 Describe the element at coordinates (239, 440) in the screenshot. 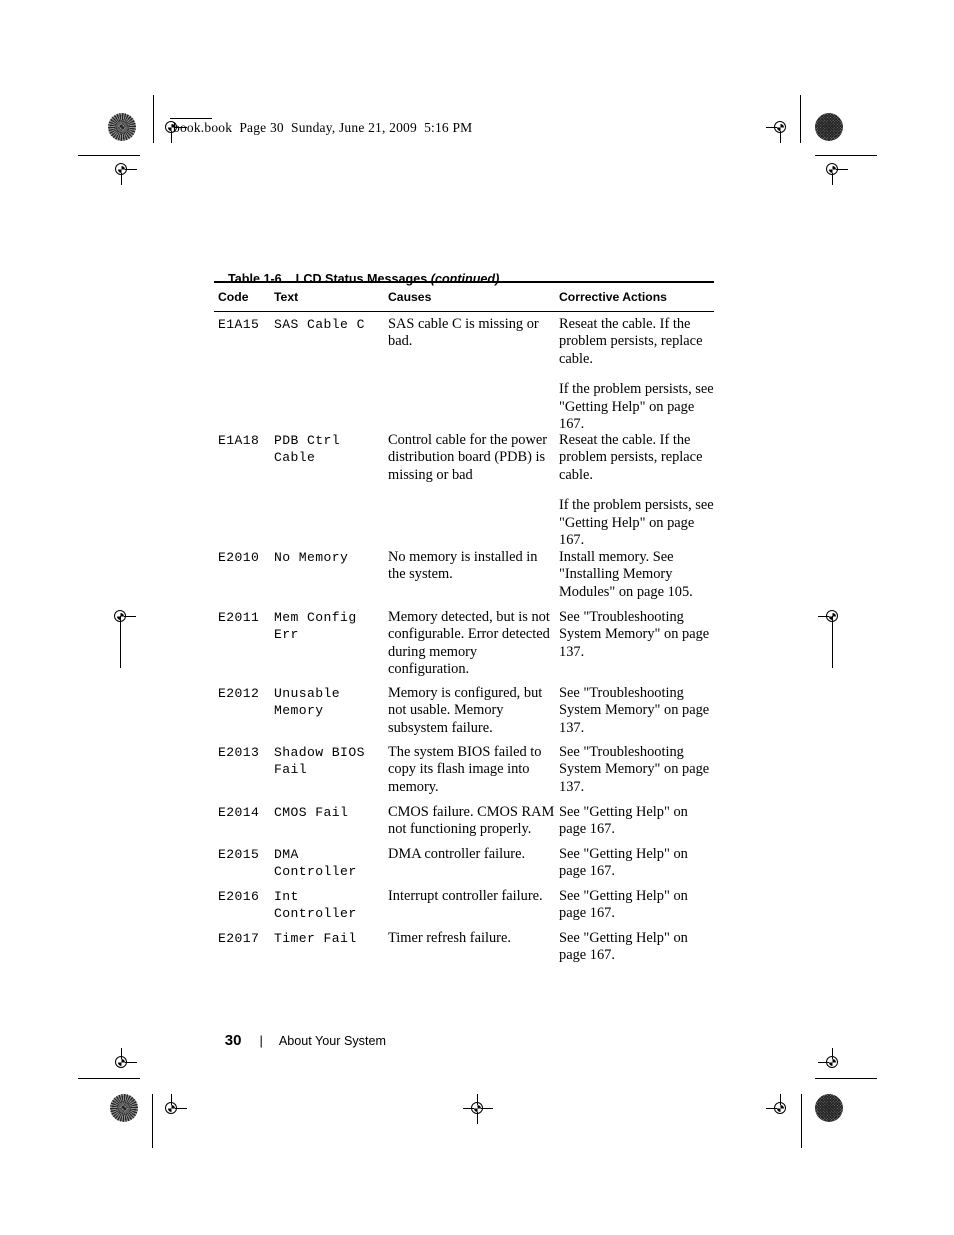

I see `cell-code: E1A18` at that location.